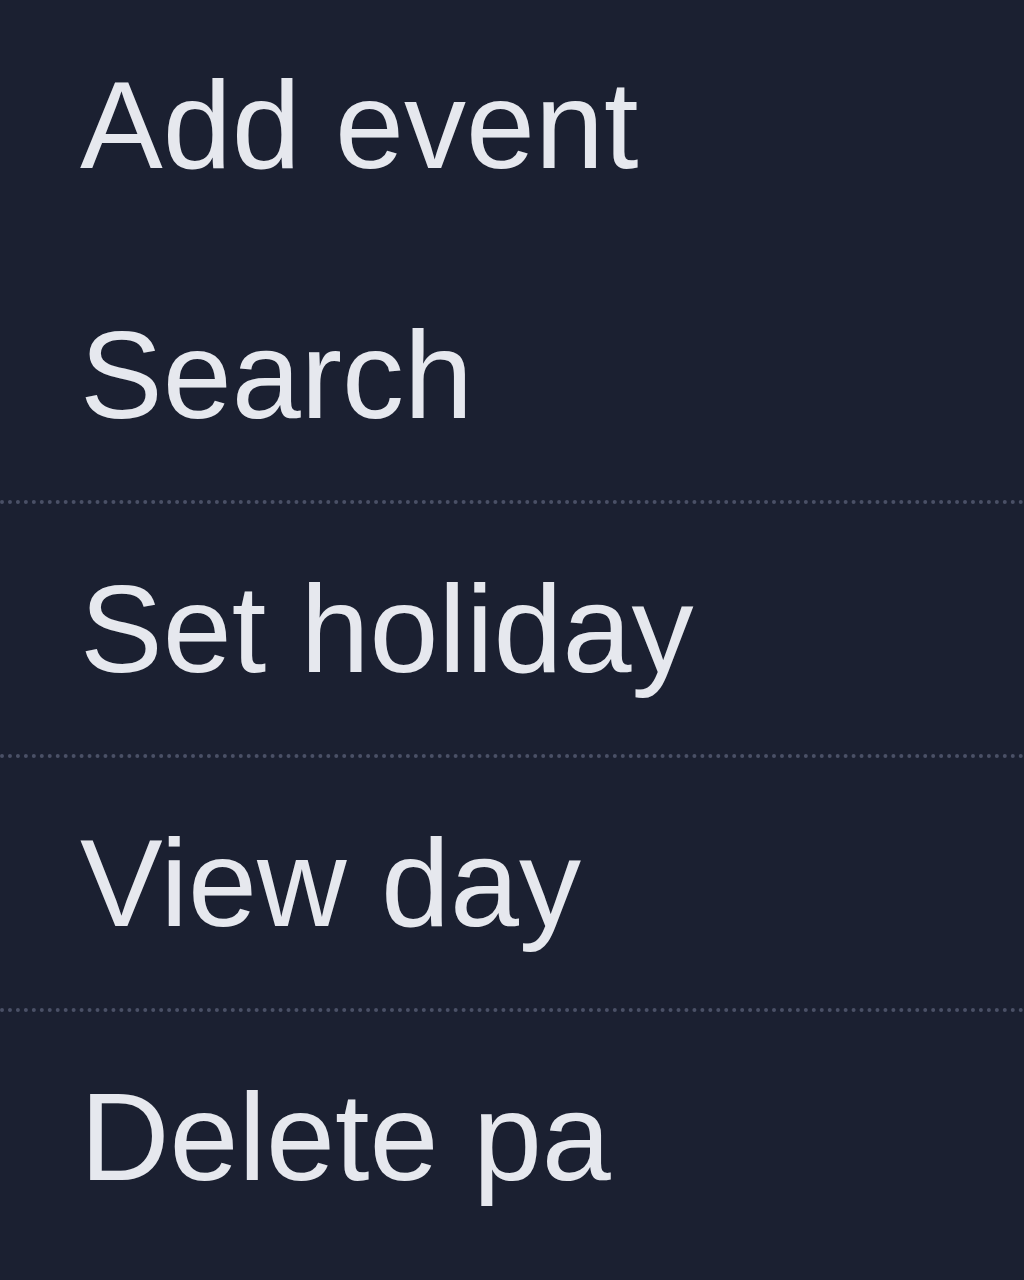 This screenshot has width=1024, height=1280. What do you see at coordinates (345, 1137) in the screenshot?
I see `menu-item: Delete pa` at bounding box center [345, 1137].